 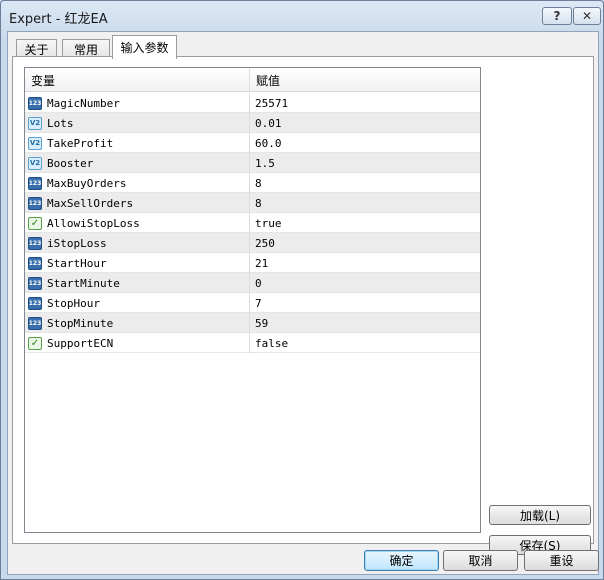 I want to click on variable-cell: 123 StopMinute, so click(x=137, y=323).